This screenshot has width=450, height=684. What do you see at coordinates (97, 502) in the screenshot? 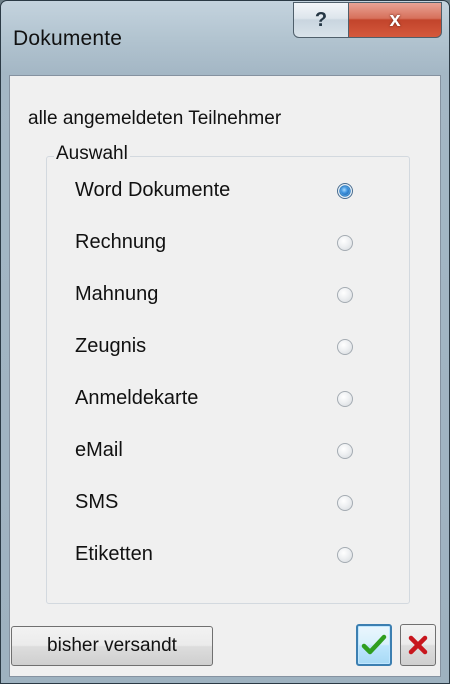
I see `option-label: SMS` at bounding box center [97, 502].